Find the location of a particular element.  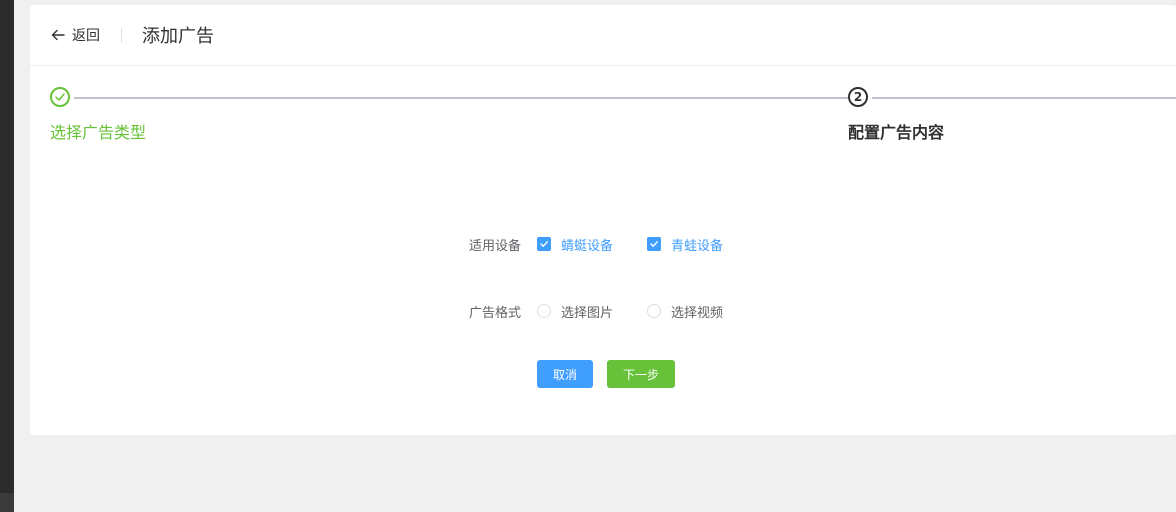

format-video-radio: 选择视频 is located at coordinates (685, 311).